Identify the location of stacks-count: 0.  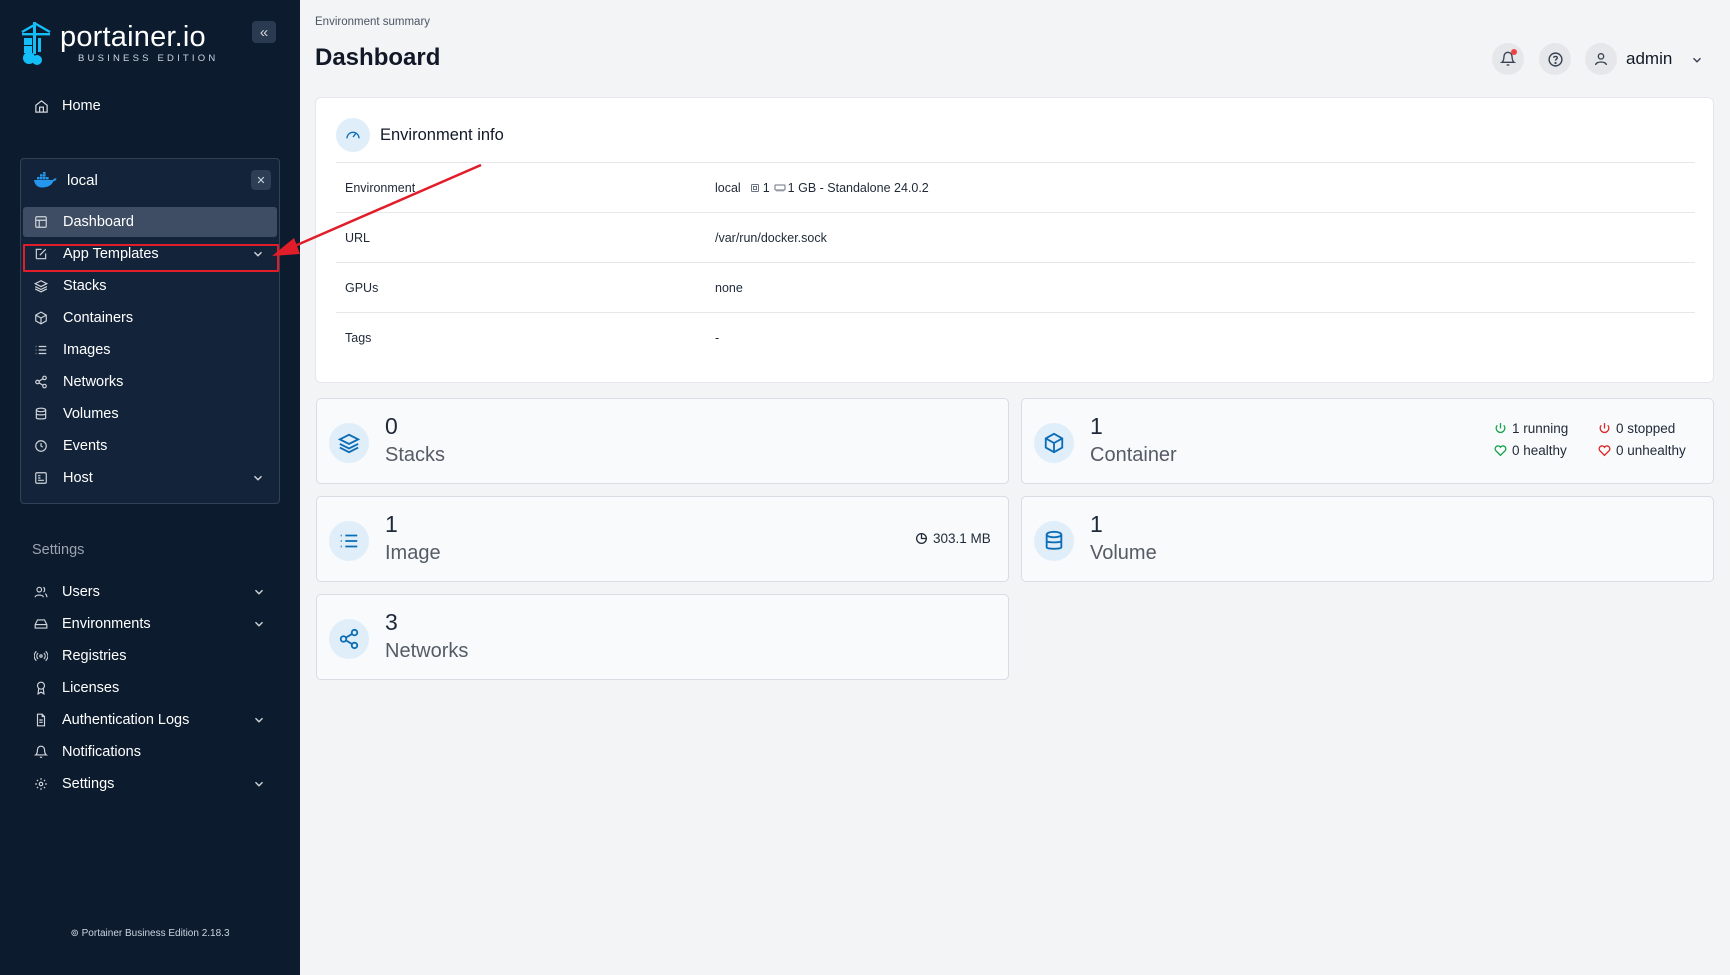
(391, 426).